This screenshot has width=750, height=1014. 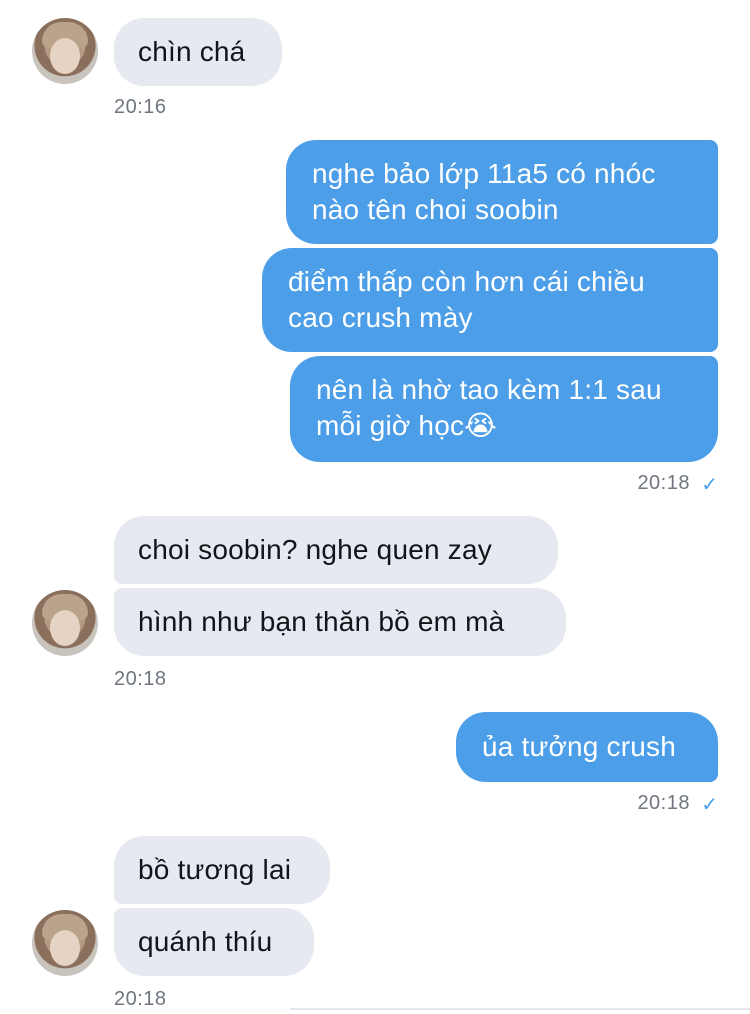 I want to click on message-text-line: điểm thấp còn hơn cái chiều, so click(x=466, y=281).